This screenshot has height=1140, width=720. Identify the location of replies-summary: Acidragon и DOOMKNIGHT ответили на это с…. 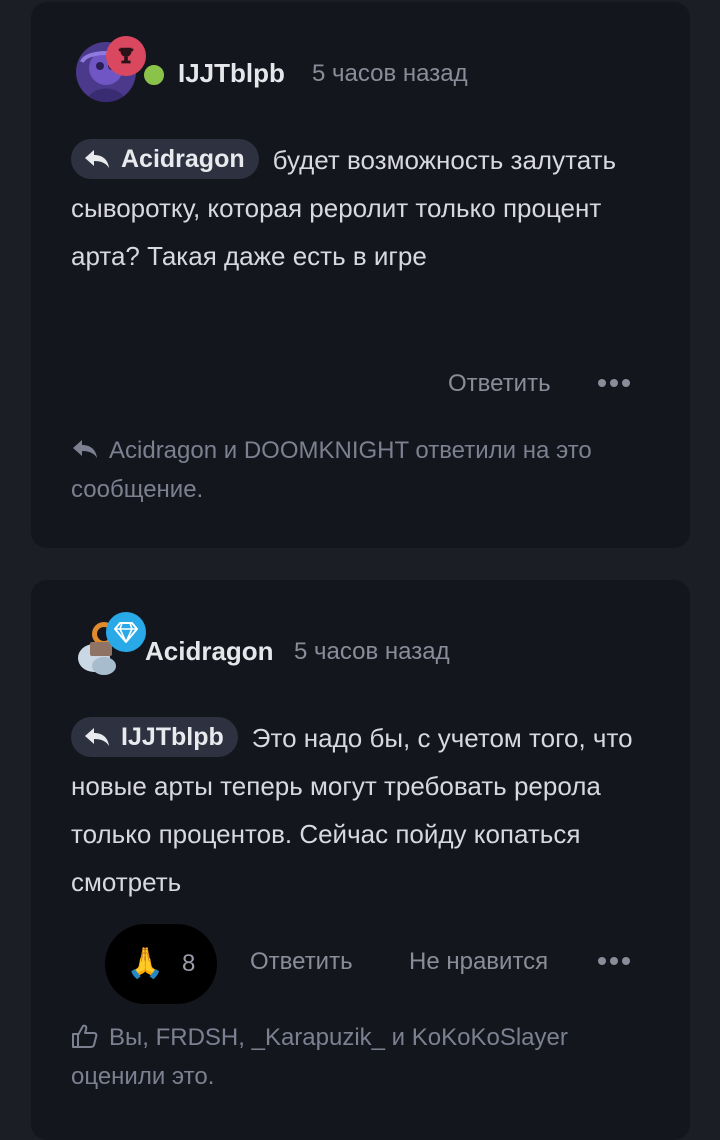
(366, 470).